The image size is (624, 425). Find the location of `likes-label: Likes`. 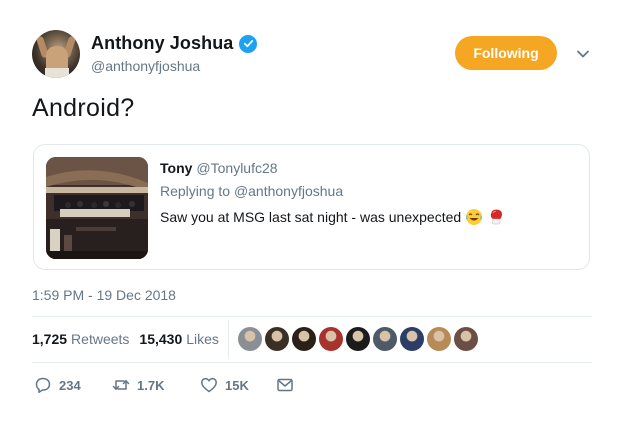

likes-label: Likes is located at coordinates (202, 339).